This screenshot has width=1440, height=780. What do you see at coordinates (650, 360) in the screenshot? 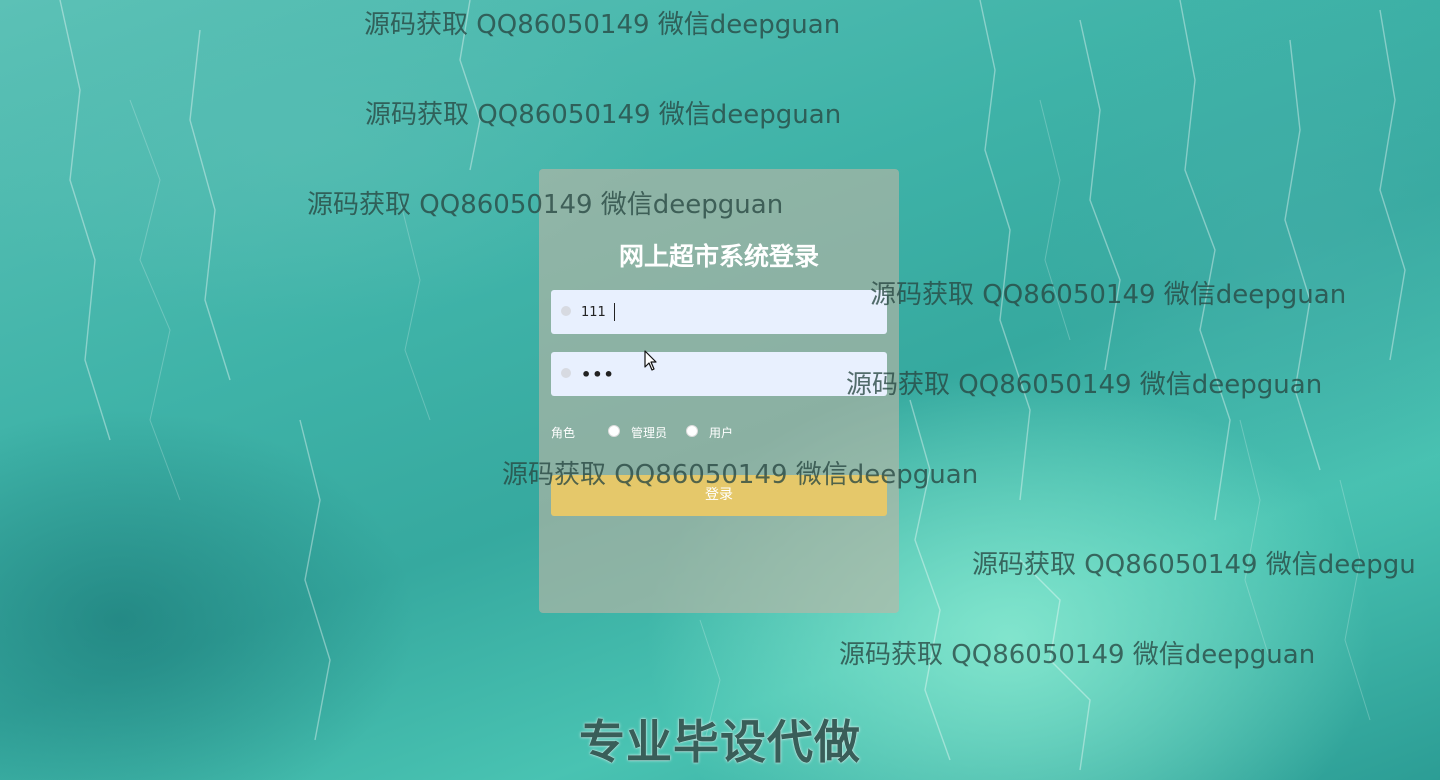
I see `mouse-cursor-icon` at bounding box center [650, 360].